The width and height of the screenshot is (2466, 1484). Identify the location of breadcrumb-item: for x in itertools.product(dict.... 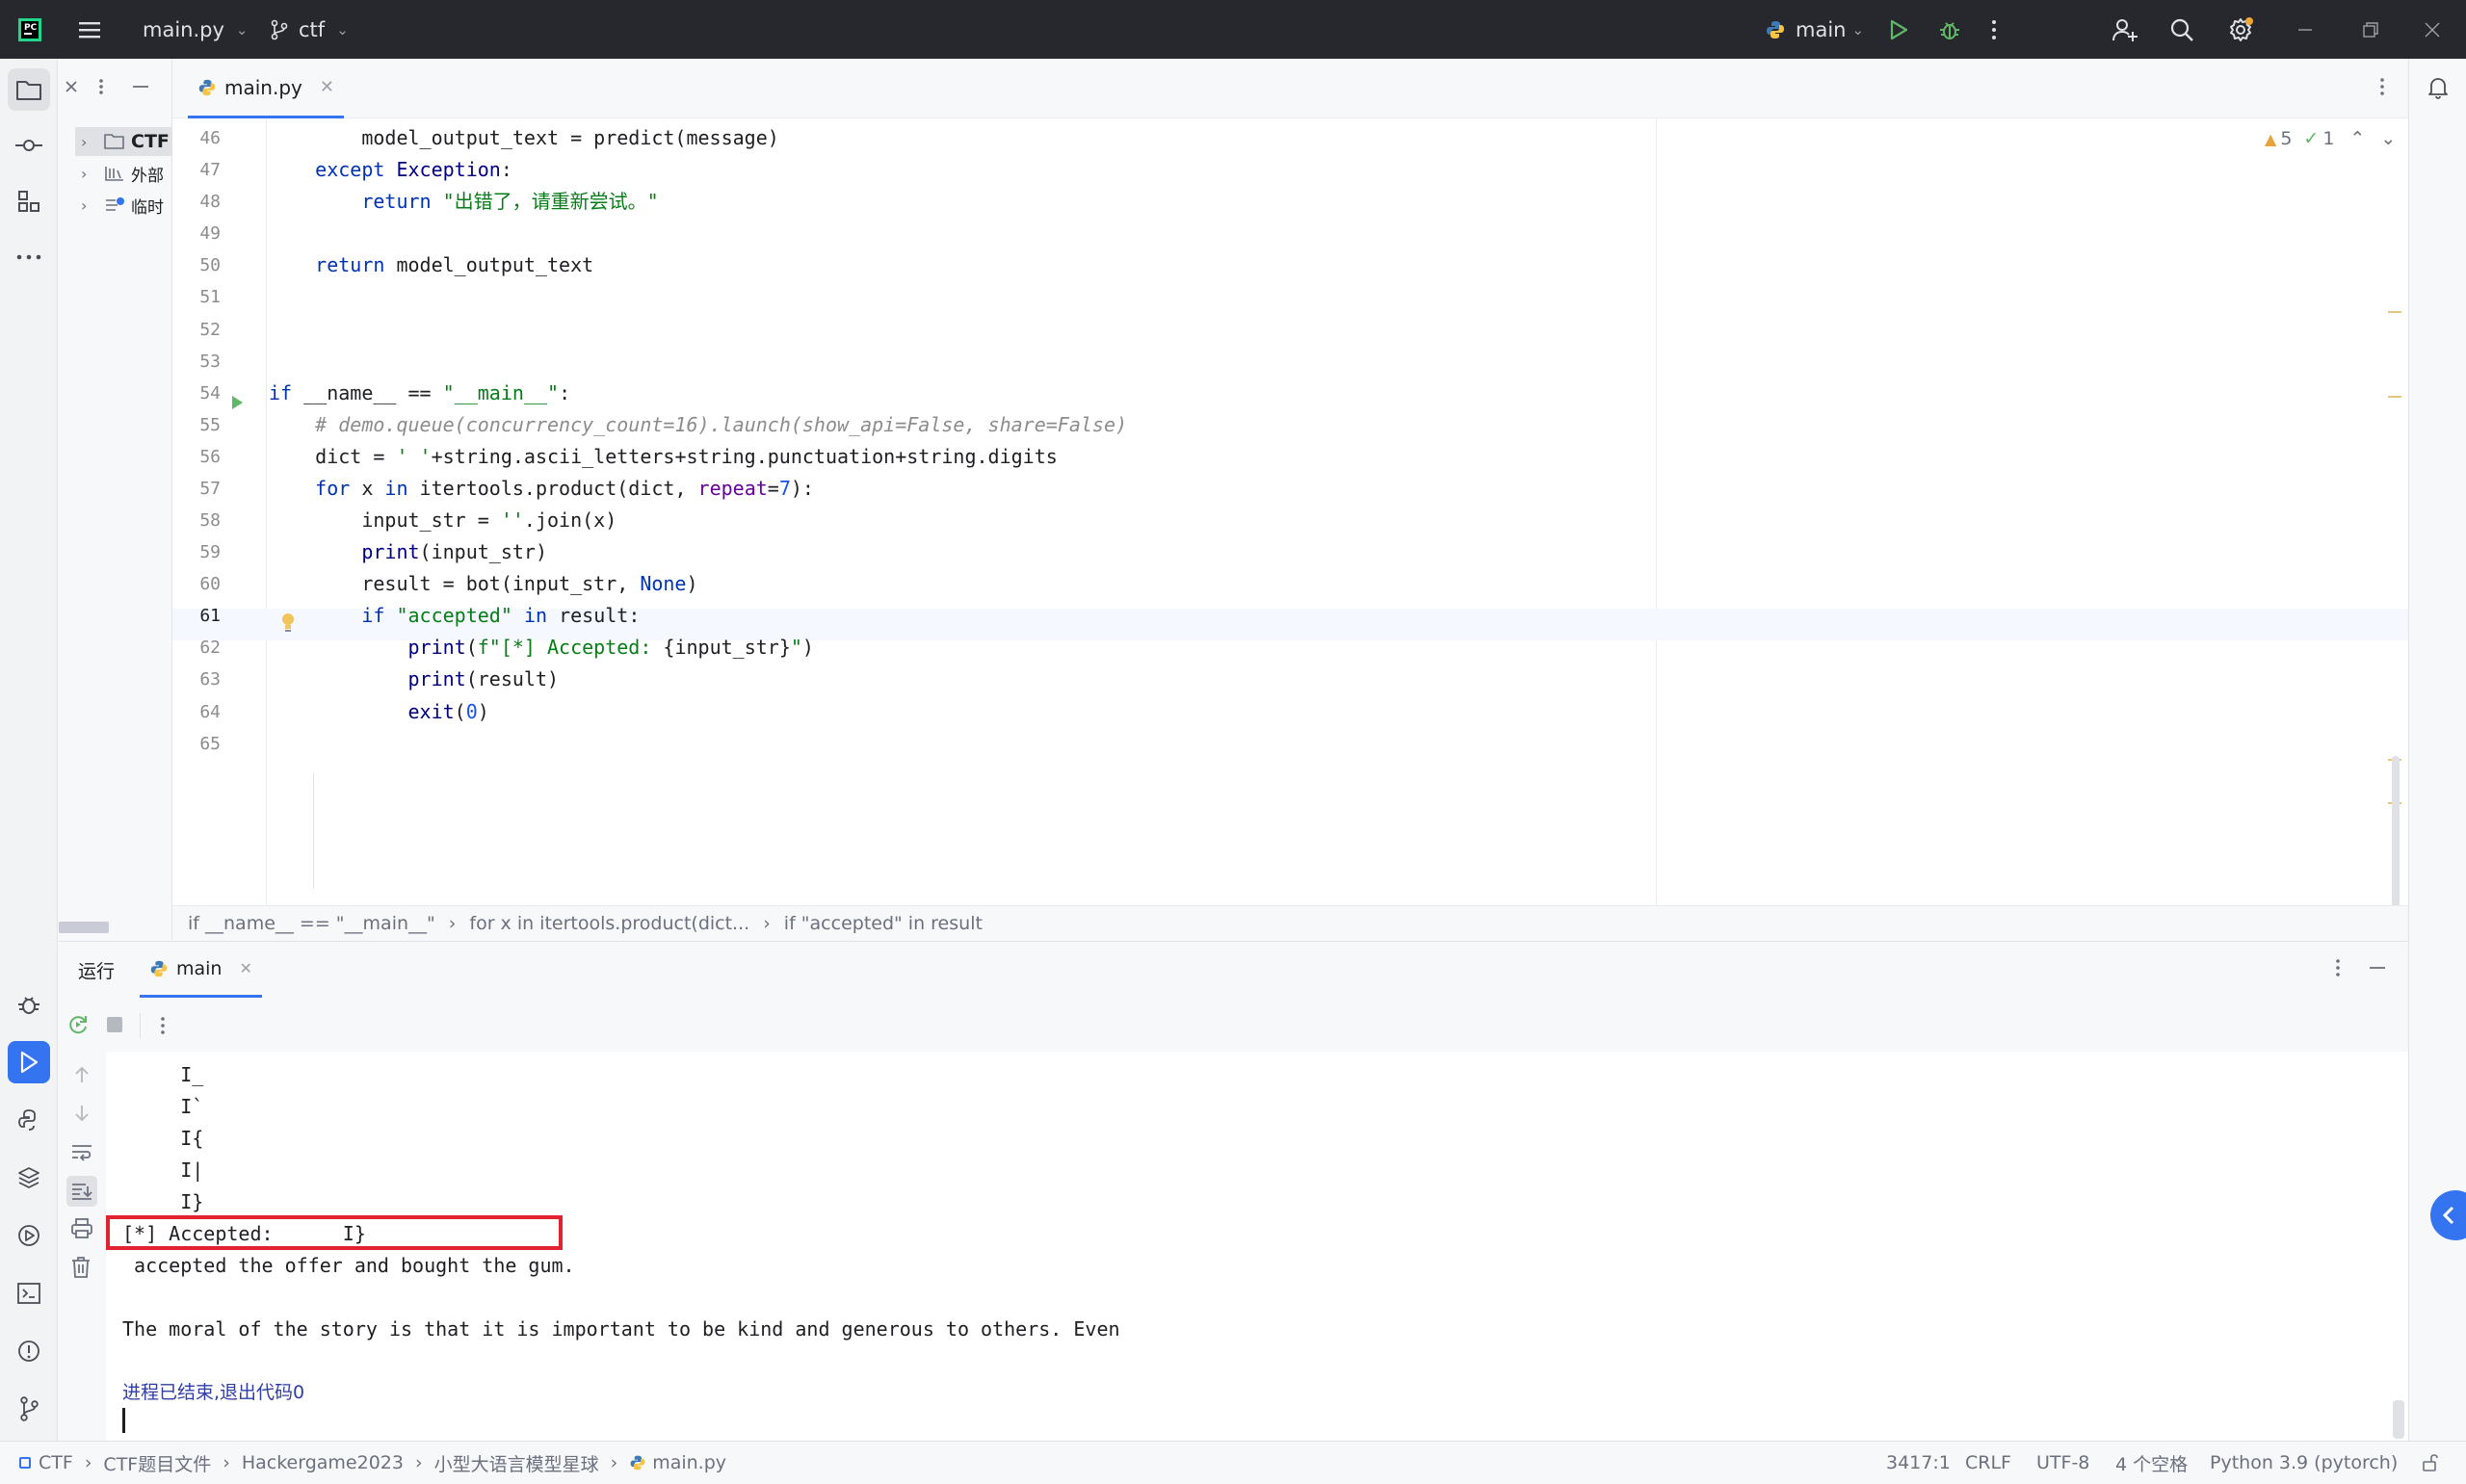
(609, 923).